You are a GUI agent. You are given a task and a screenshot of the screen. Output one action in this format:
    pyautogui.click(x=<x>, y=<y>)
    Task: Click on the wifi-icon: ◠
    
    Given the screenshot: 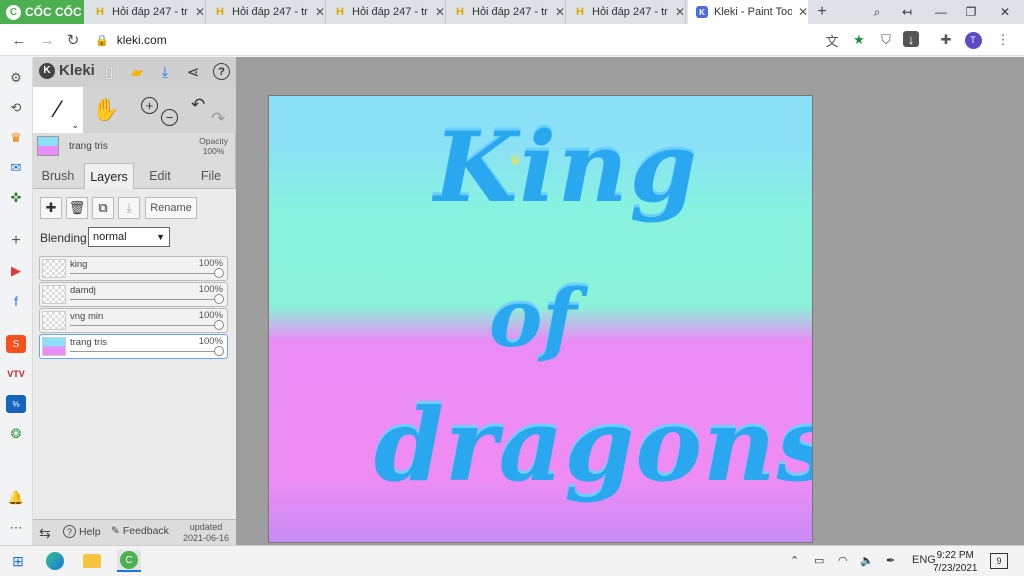 What is the action you would take?
    pyautogui.click(x=843, y=560)
    